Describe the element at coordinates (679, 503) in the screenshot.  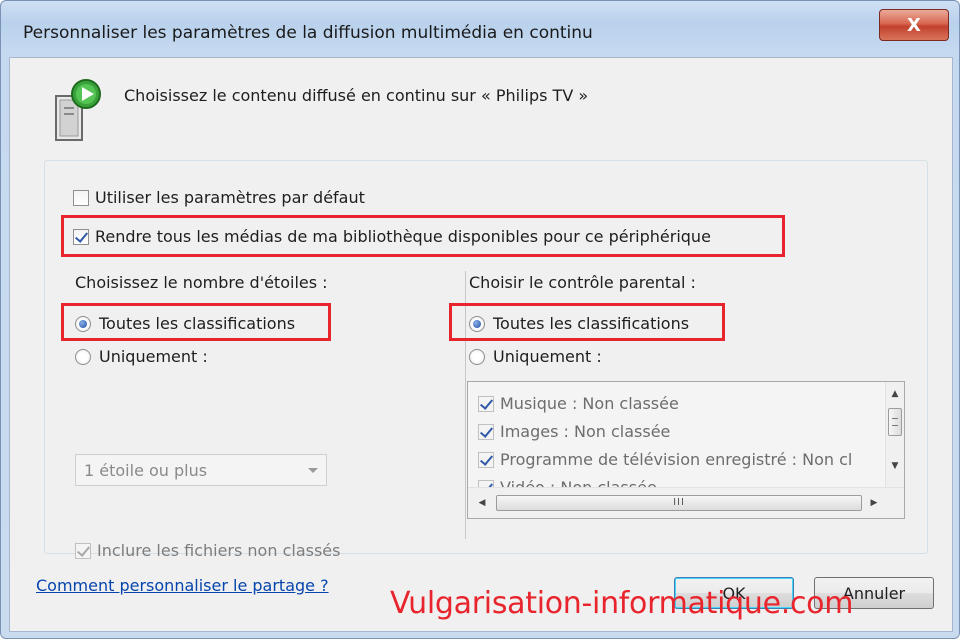
I see `horizontal-scroll-thumb: III` at that location.